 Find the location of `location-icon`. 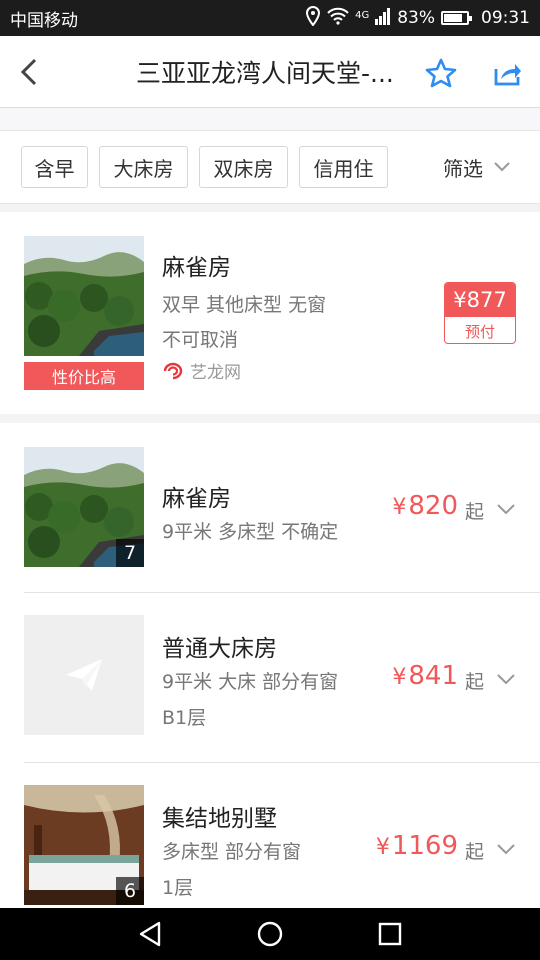

location-icon is located at coordinates (313, 18).